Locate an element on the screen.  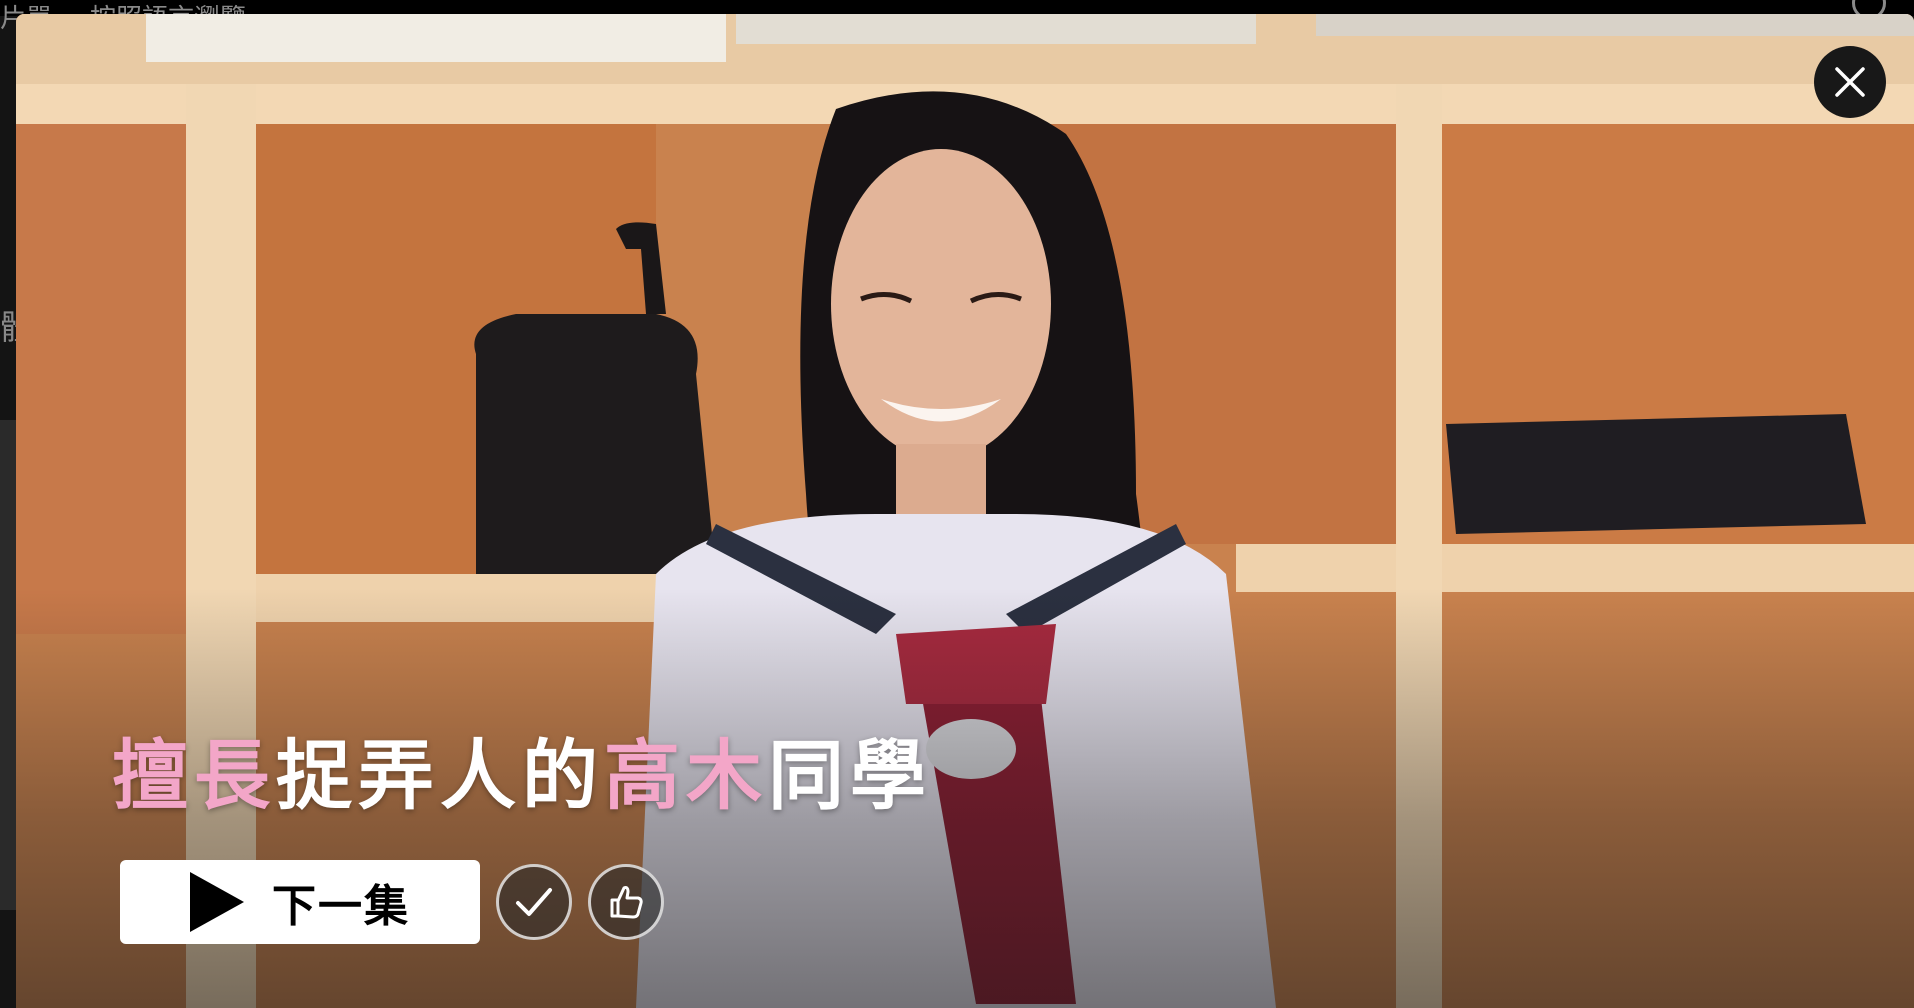
show-title-logo: 擅長捉弄人的高木同學 is located at coordinates (522, 769).